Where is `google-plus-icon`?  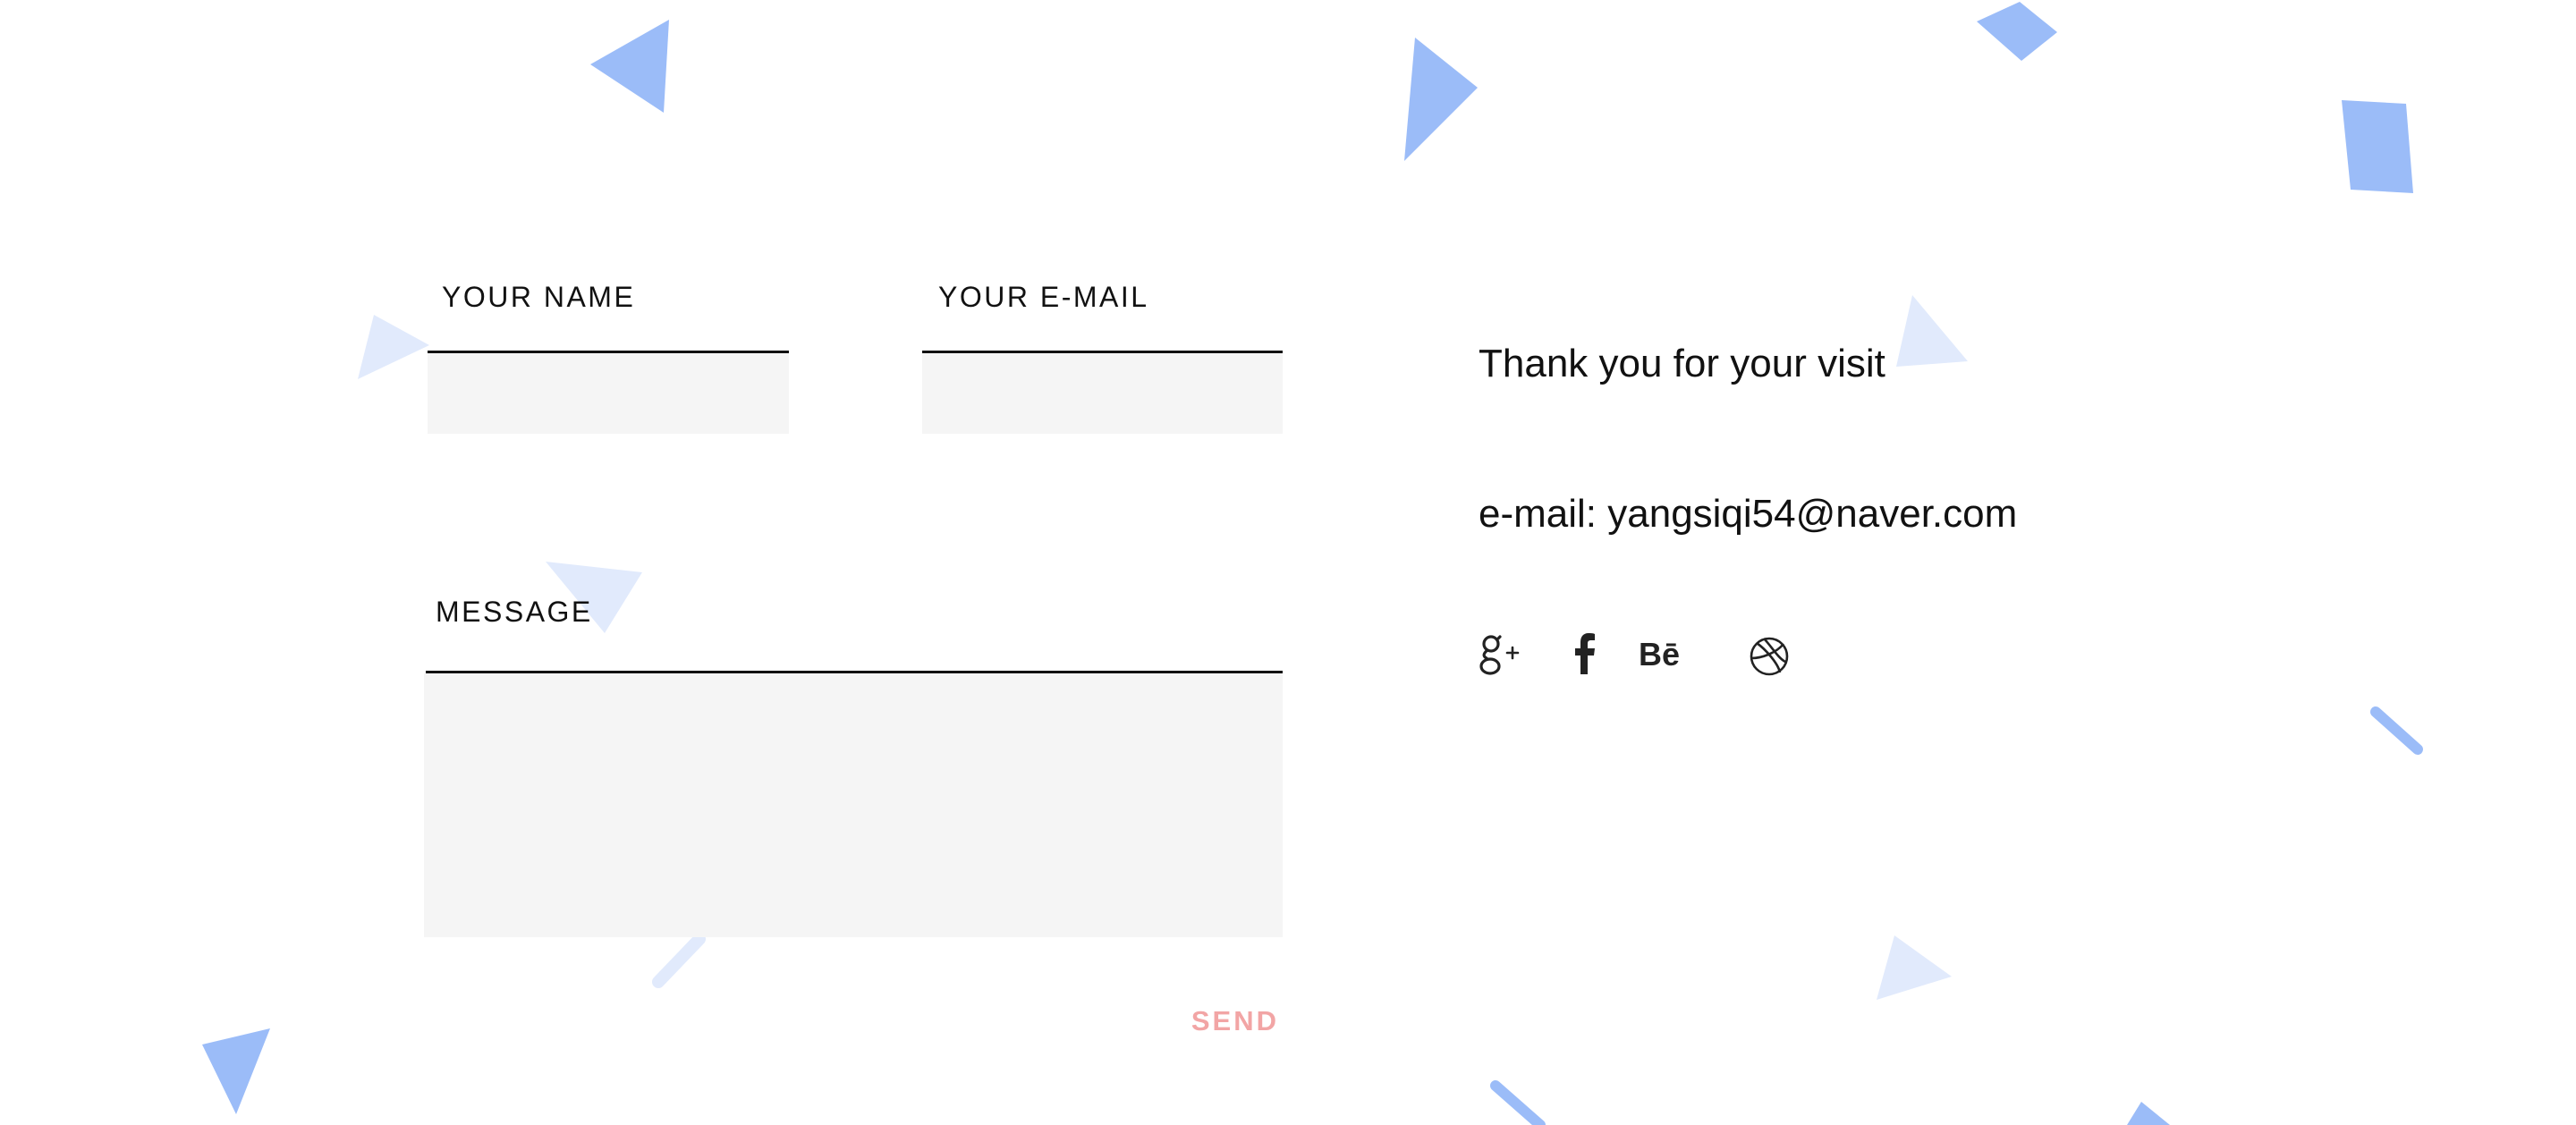 google-plus-icon is located at coordinates (1500, 652).